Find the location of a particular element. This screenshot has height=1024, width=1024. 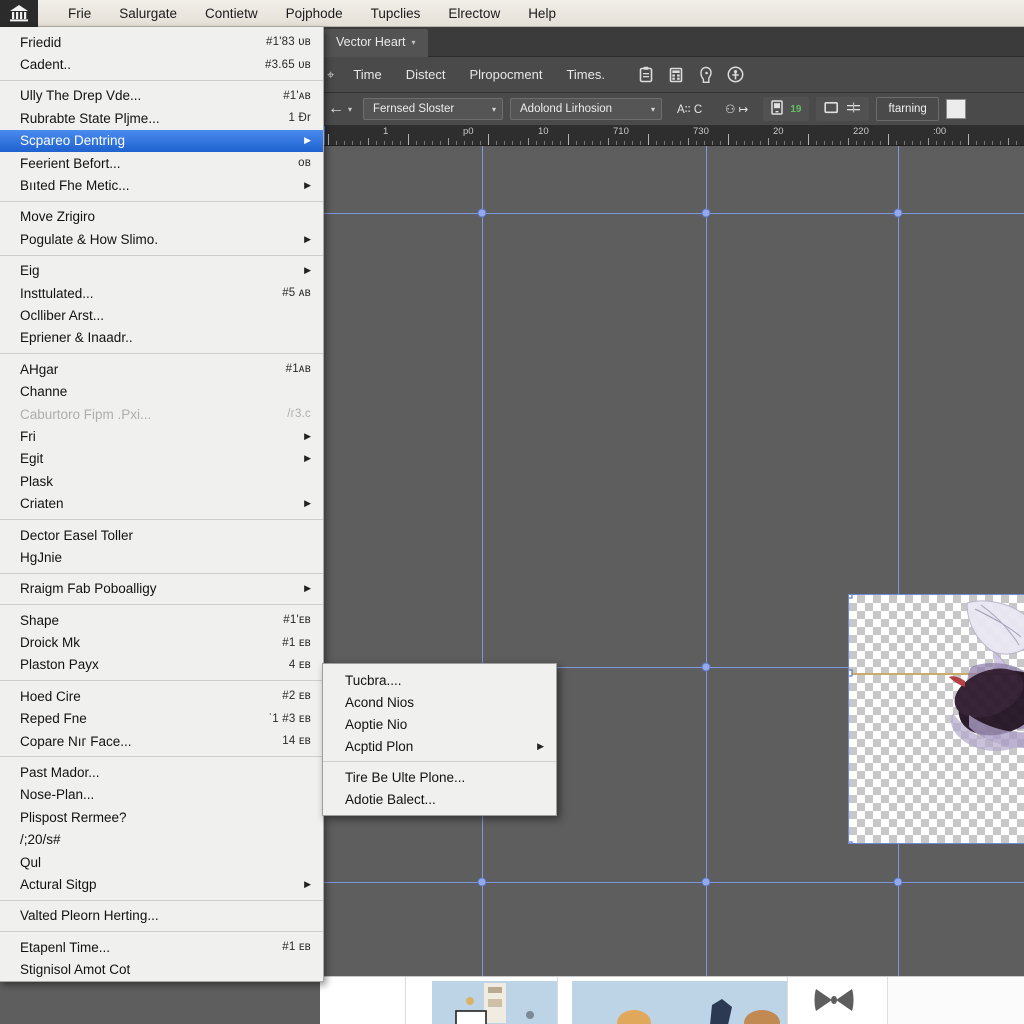

menu-item: Plask is located at coordinates (161, 481).